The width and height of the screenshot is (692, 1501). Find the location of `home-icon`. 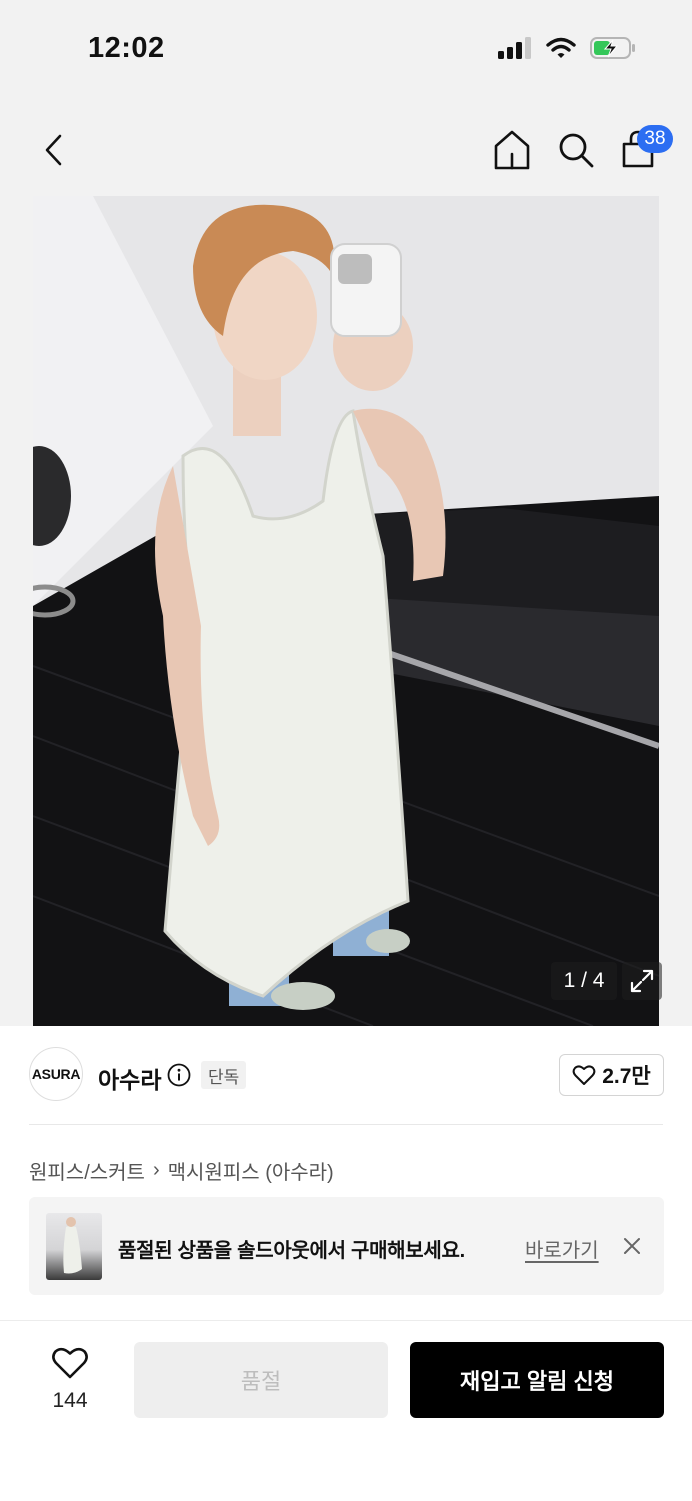

home-icon is located at coordinates (512, 150).